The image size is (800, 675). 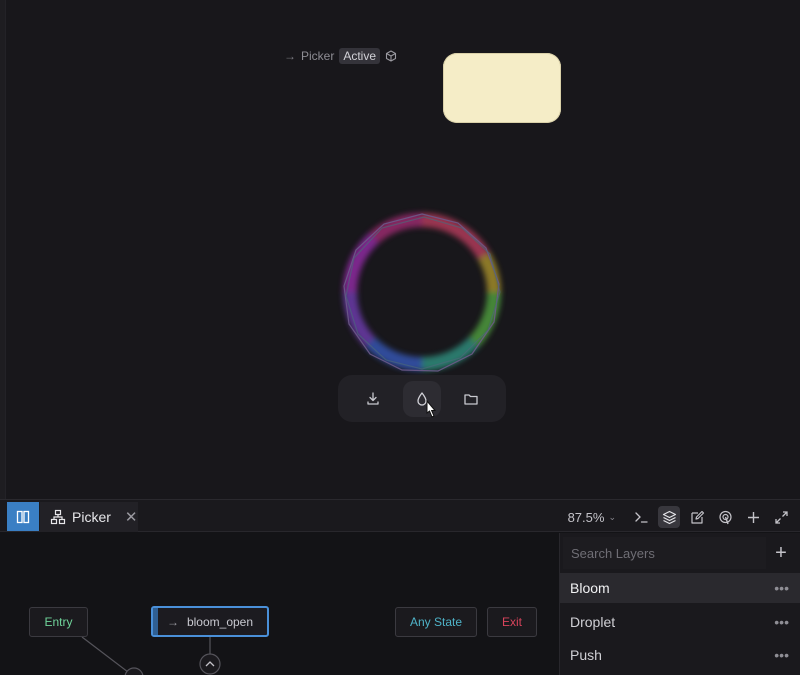 What do you see at coordinates (151, 655) in the screenshot?
I see `transition-lines` at bounding box center [151, 655].